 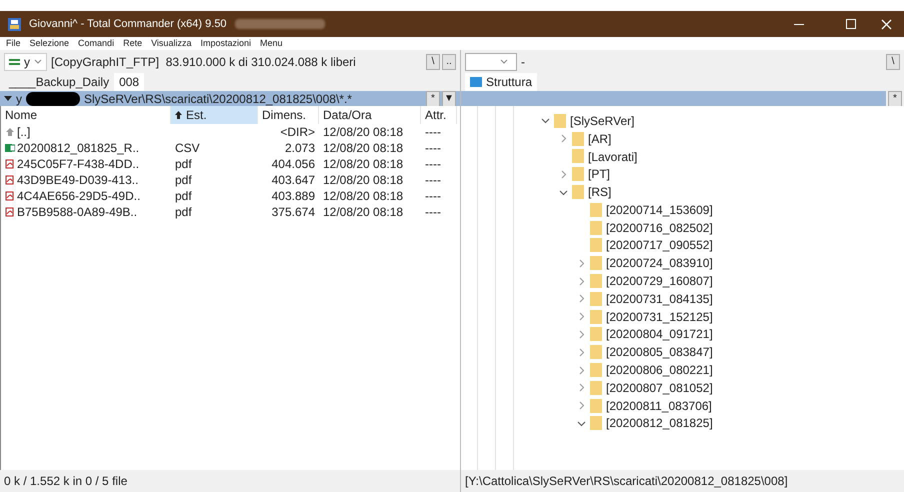 I want to click on file-name: B75B9588-0A89-49B.., so click(x=77, y=212).